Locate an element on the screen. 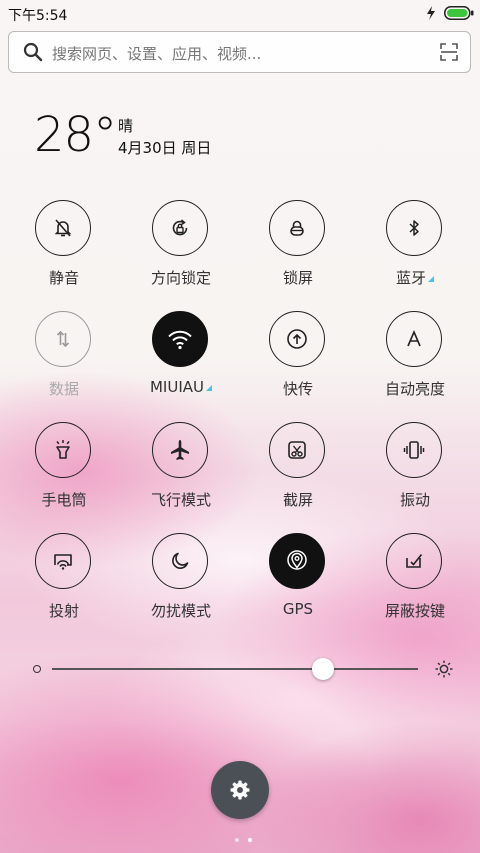 The image size is (480, 853). toggle-mobile-data: 数据 is located at coordinates (64, 366).